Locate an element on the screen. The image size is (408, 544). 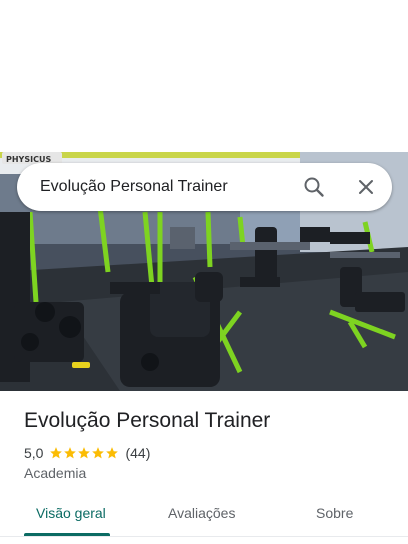
search-bar: Evolução Personal Trainer is located at coordinates (204, 187).